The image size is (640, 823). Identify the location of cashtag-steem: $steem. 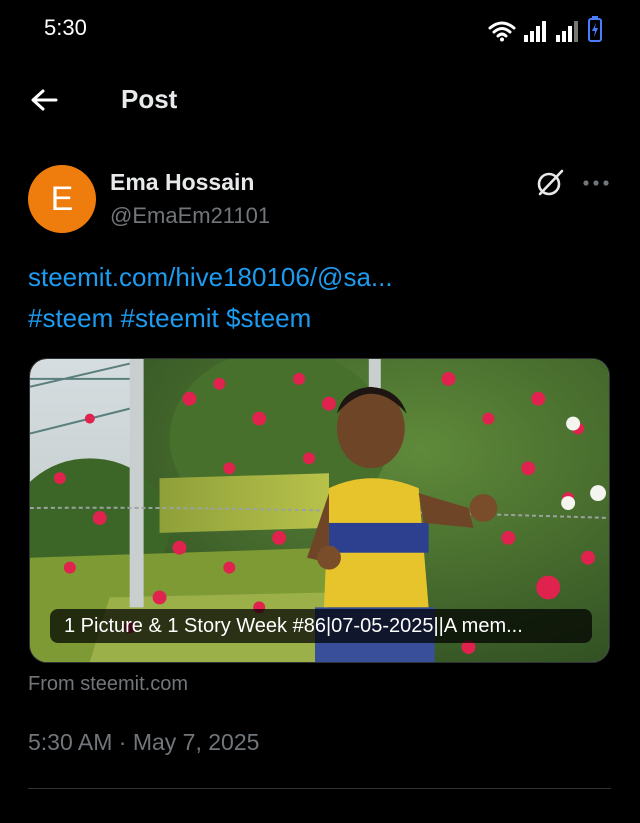
(268, 318).